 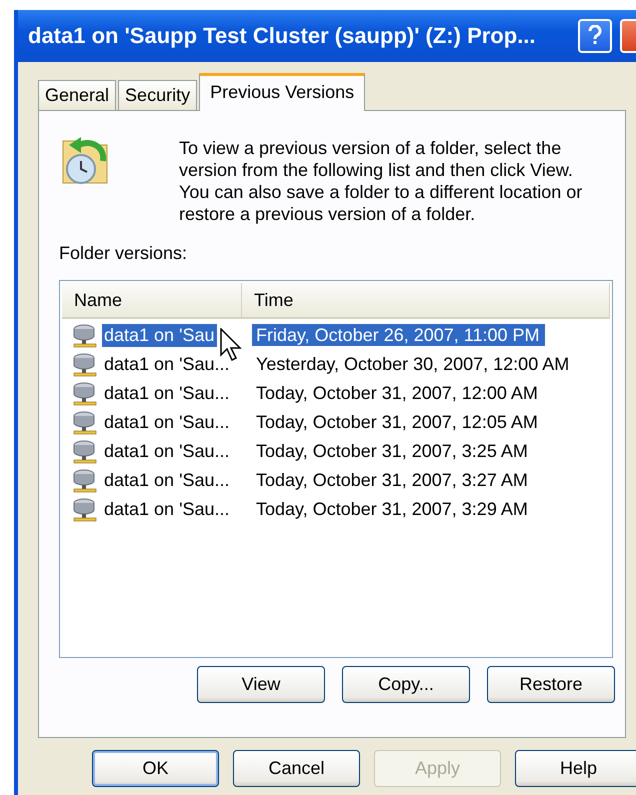 I want to click on time-cell-text: Yesterday, October 30, 2007, 12:00 AM, so click(x=412, y=364).